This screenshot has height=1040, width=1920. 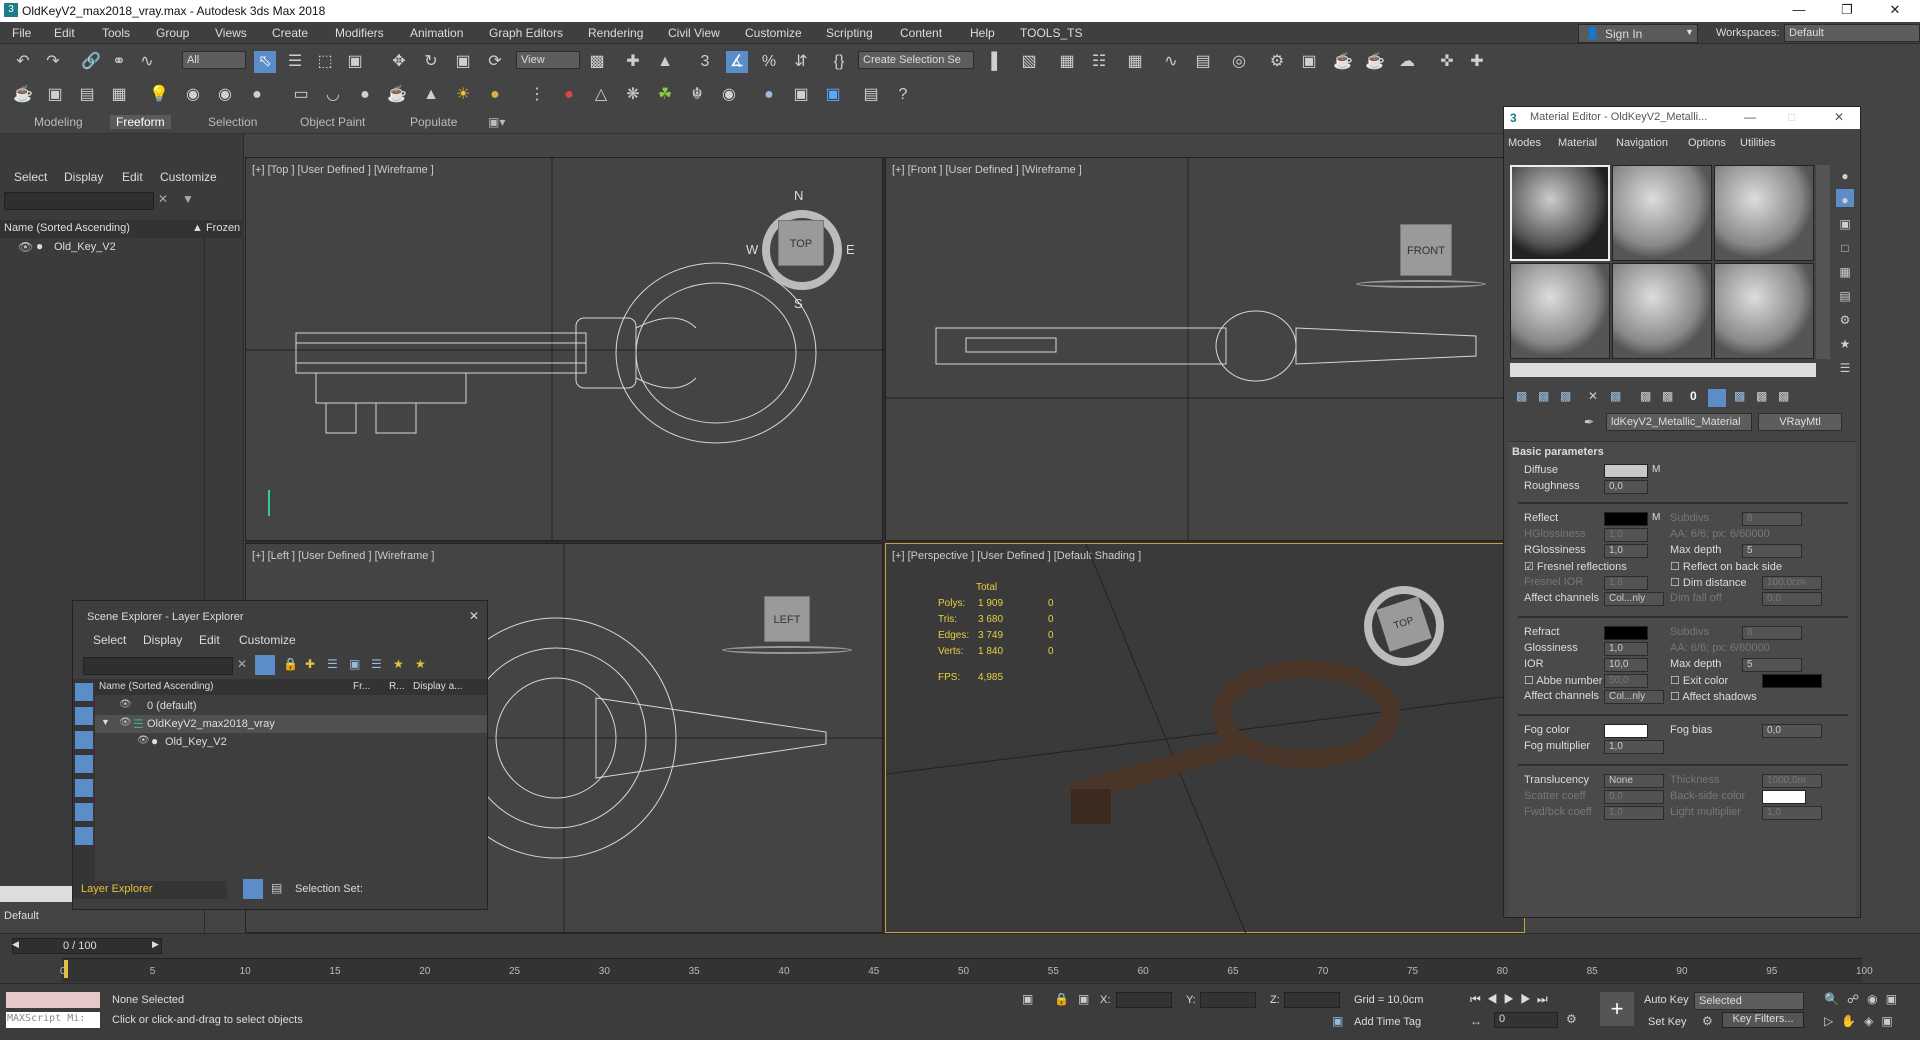 What do you see at coordinates (1772, 519) in the screenshot?
I see `subdivs-field: 8` at bounding box center [1772, 519].